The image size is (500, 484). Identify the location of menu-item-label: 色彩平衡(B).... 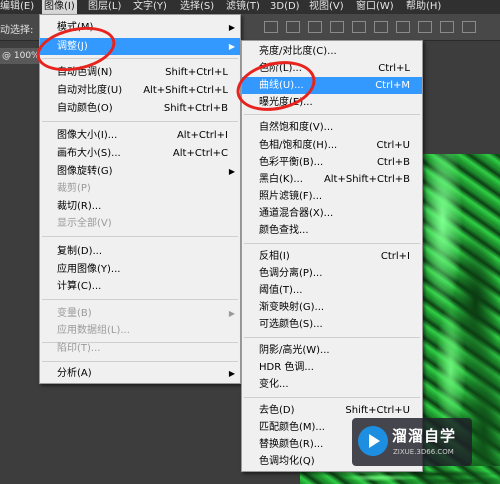
(291, 162).